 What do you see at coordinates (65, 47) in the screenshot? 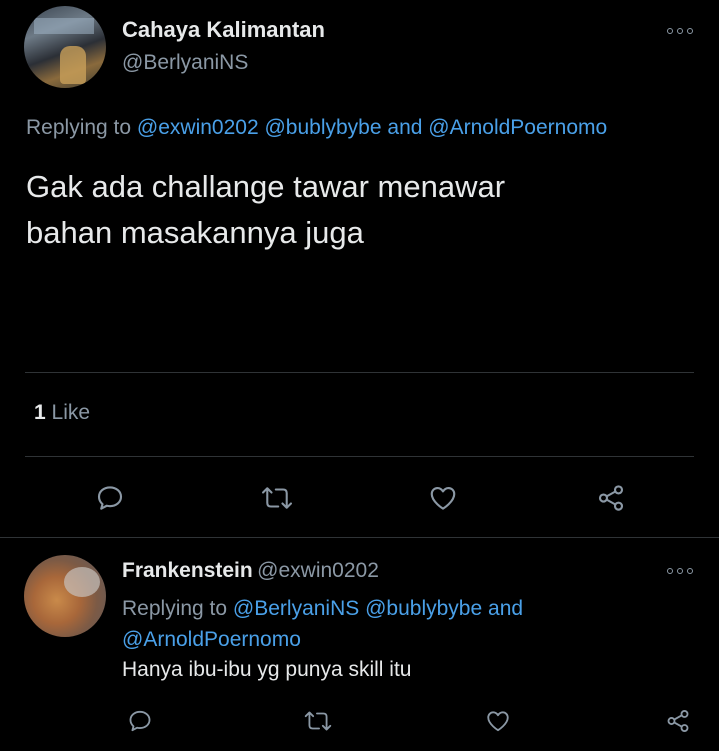
I see `author-avatar` at bounding box center [65, 47].